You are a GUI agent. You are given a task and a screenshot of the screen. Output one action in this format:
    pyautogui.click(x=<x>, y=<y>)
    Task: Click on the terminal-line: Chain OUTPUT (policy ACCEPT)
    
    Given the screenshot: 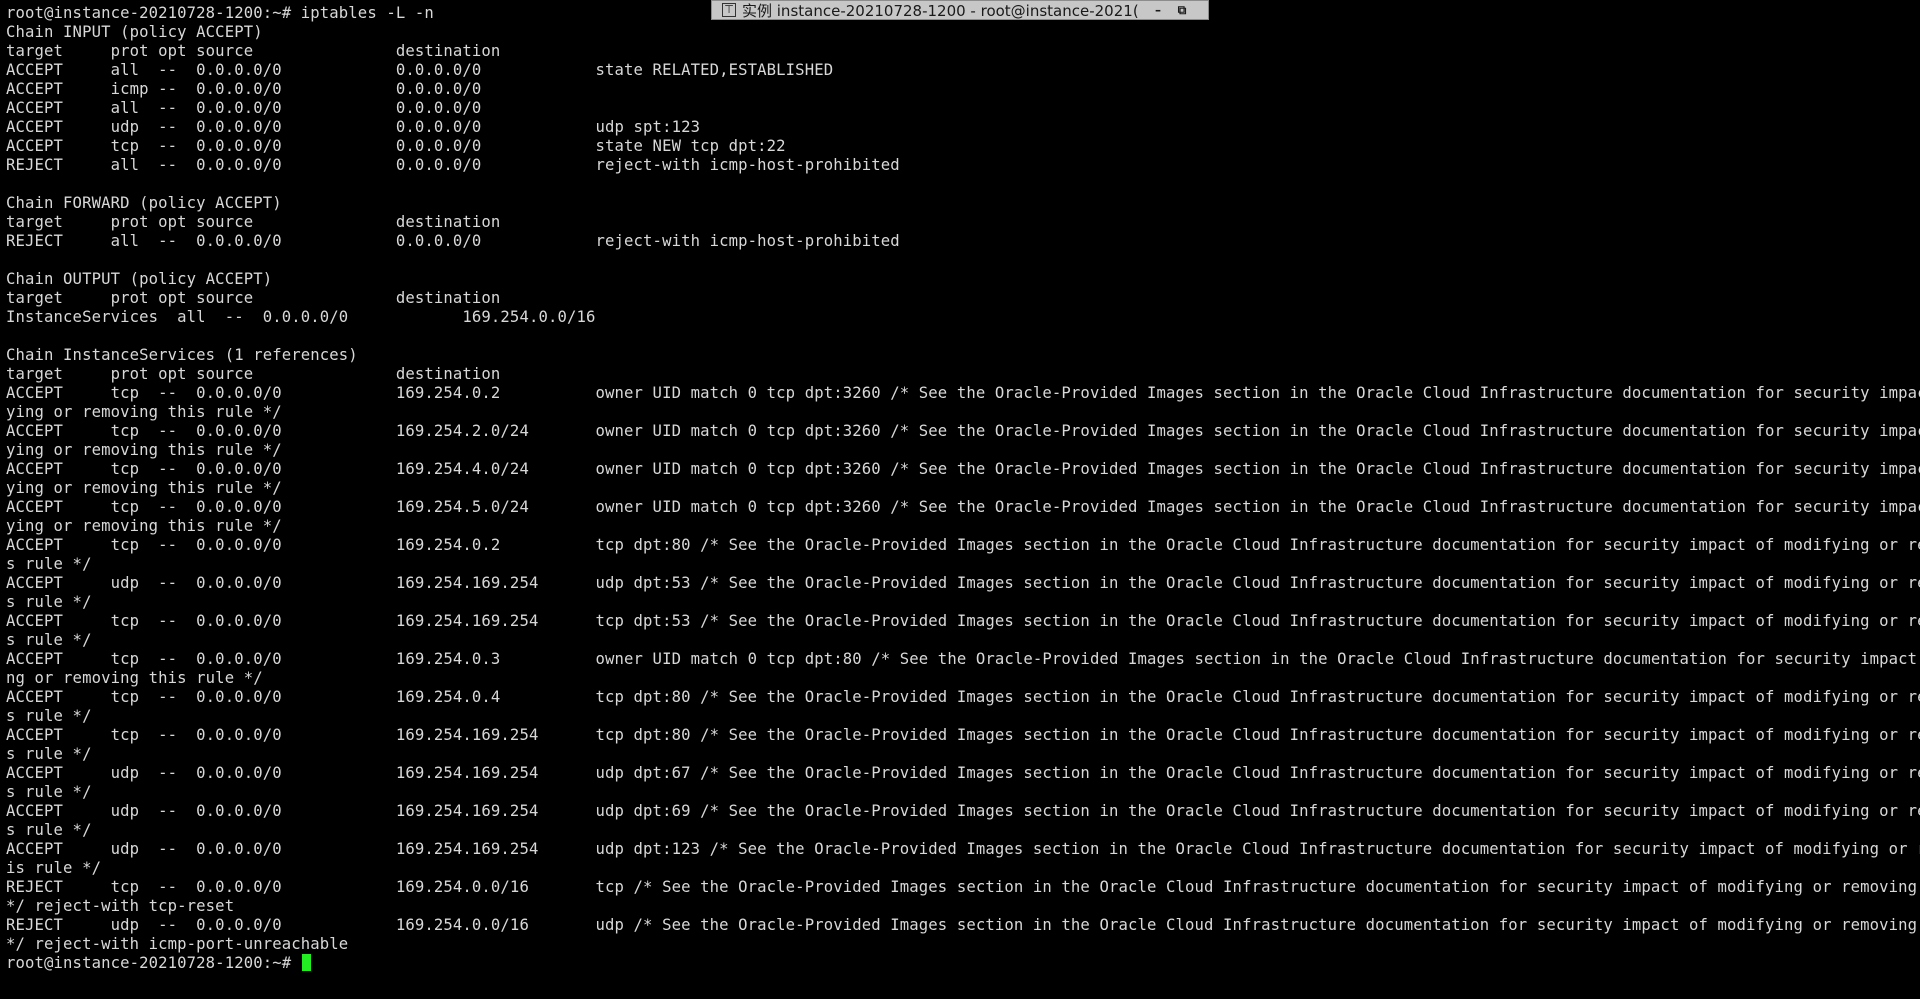 What is the action you would take?
    pyautogui.click(x=139, y=279)
    